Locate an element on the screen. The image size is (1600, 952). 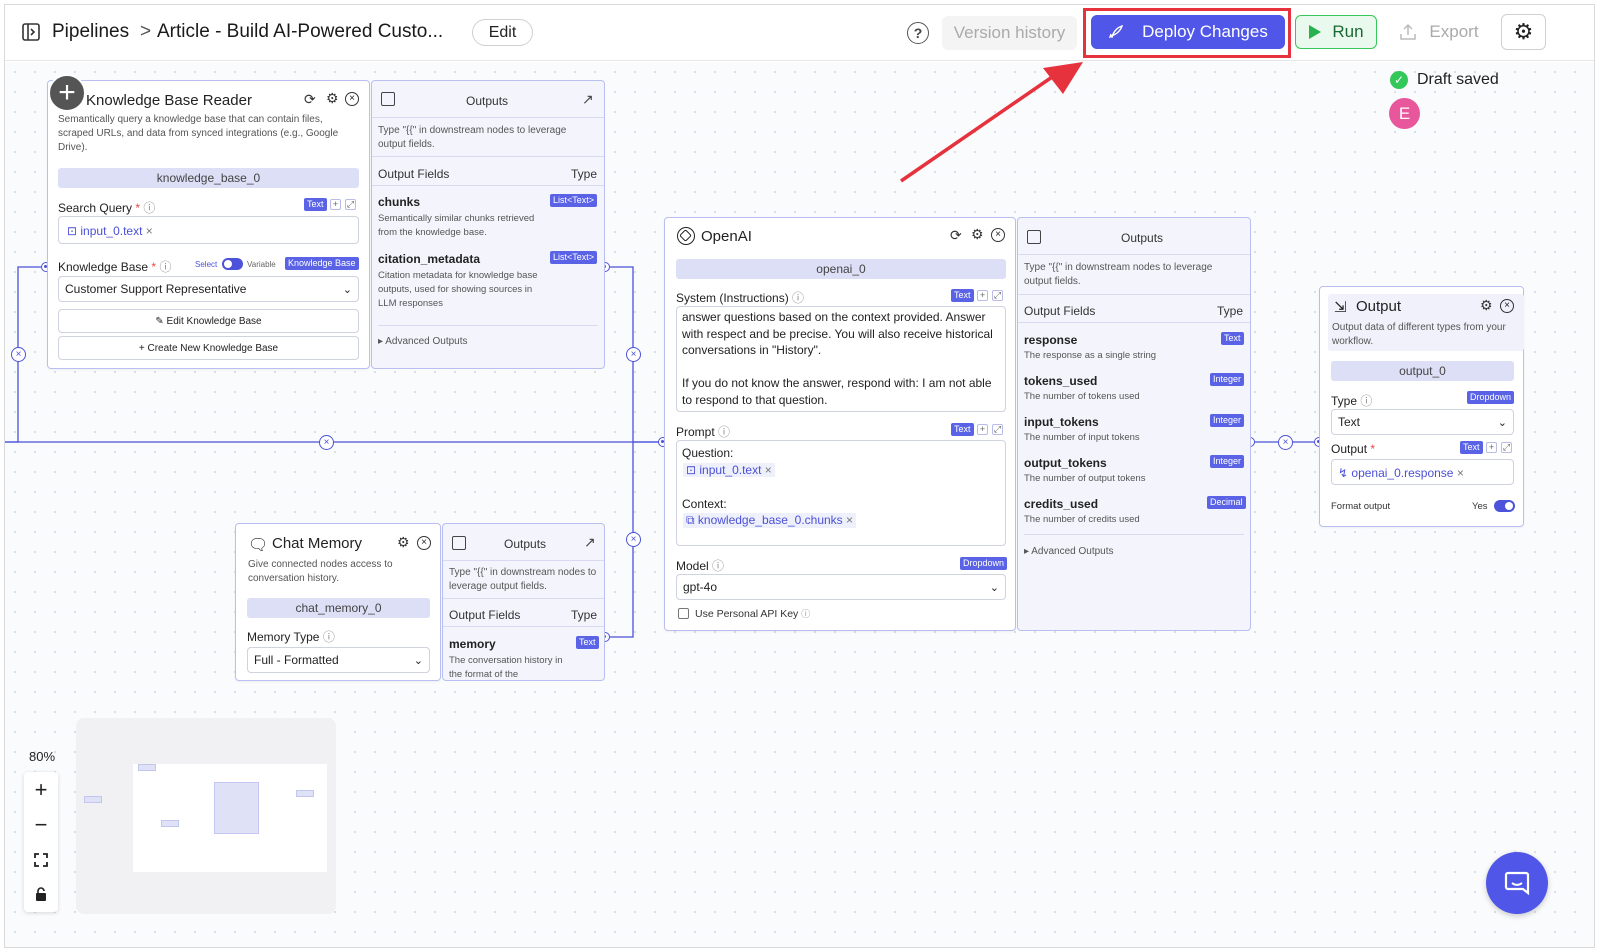
outputs-header: Outputs is located at coordinates (525, 544).